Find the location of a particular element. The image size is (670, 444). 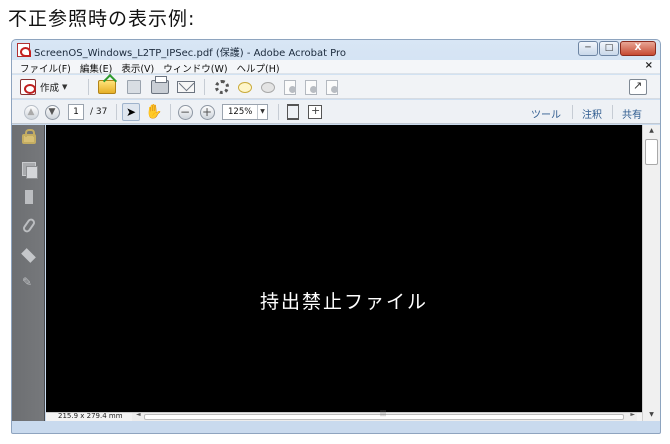

document-review-icon is located at coordinates (332, 87).